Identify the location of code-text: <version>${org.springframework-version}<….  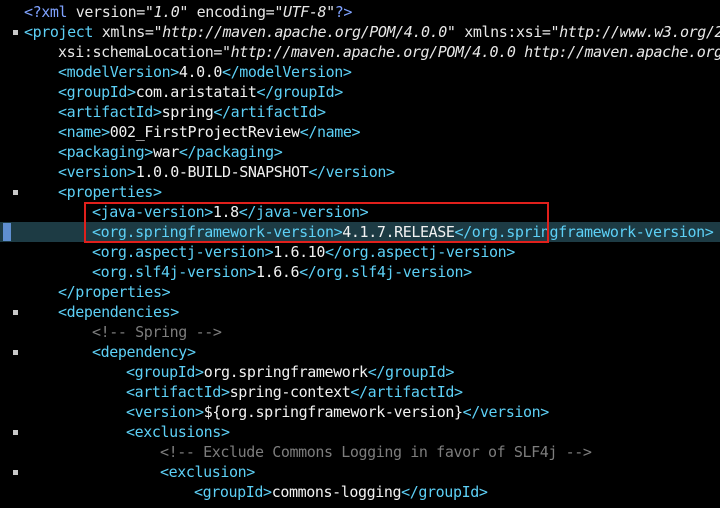
(337, 412).